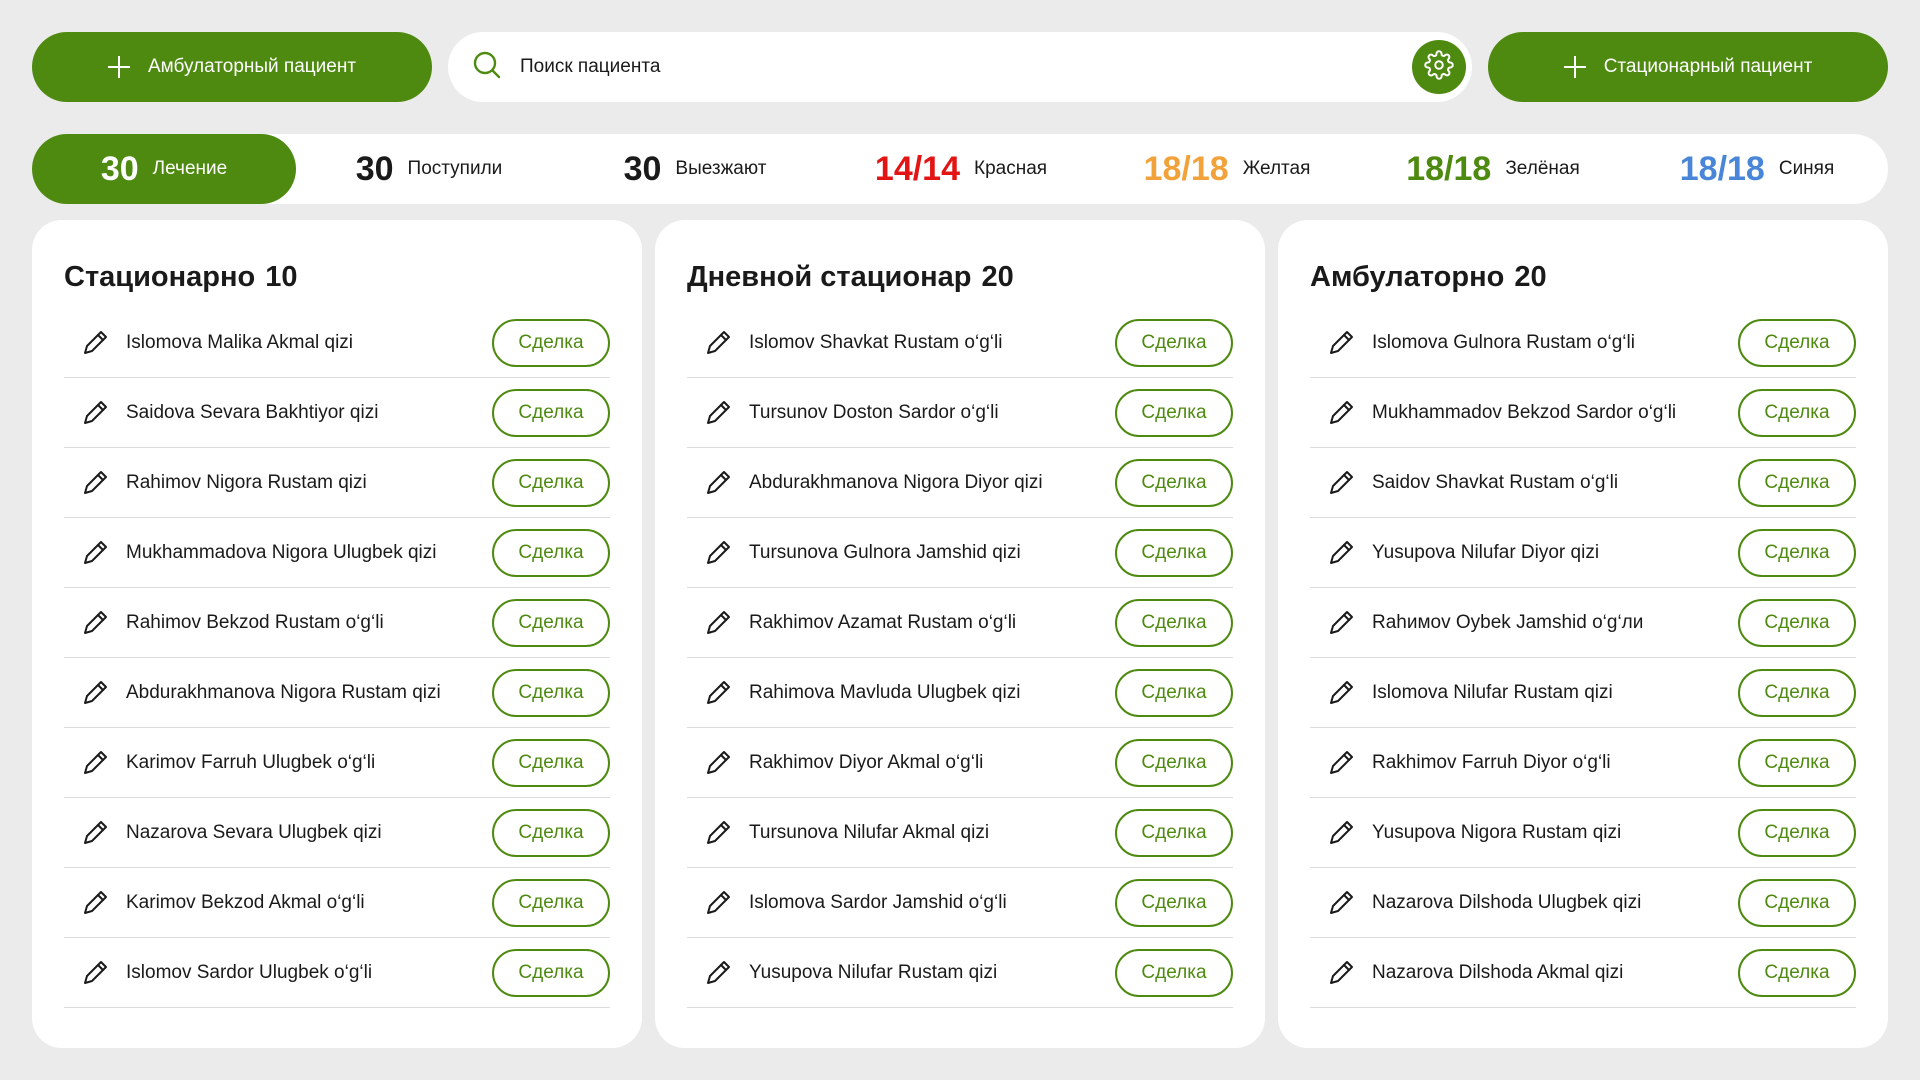 The image size is (1920, 1080). What do you see at coordinates (246, 482) in the screenshot?
I see `patient-name: Rahimov Nigora Rustam qizi` at bounding box center [246, 482].